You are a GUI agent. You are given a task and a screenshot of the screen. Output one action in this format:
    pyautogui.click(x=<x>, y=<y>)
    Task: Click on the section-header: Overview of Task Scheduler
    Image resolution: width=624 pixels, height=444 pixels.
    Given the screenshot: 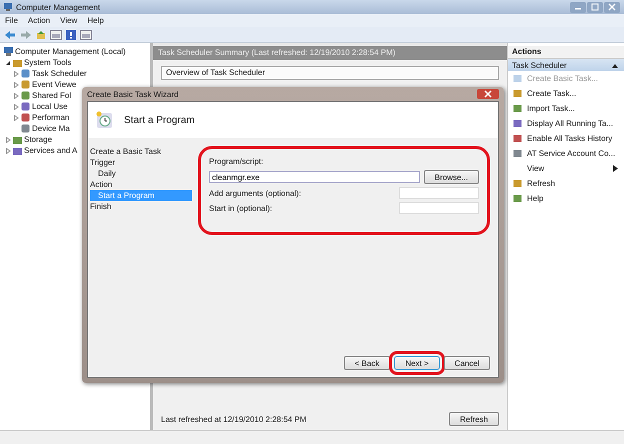 What is the action you would take?
    pyautogui.click(x=330, y=73)
    